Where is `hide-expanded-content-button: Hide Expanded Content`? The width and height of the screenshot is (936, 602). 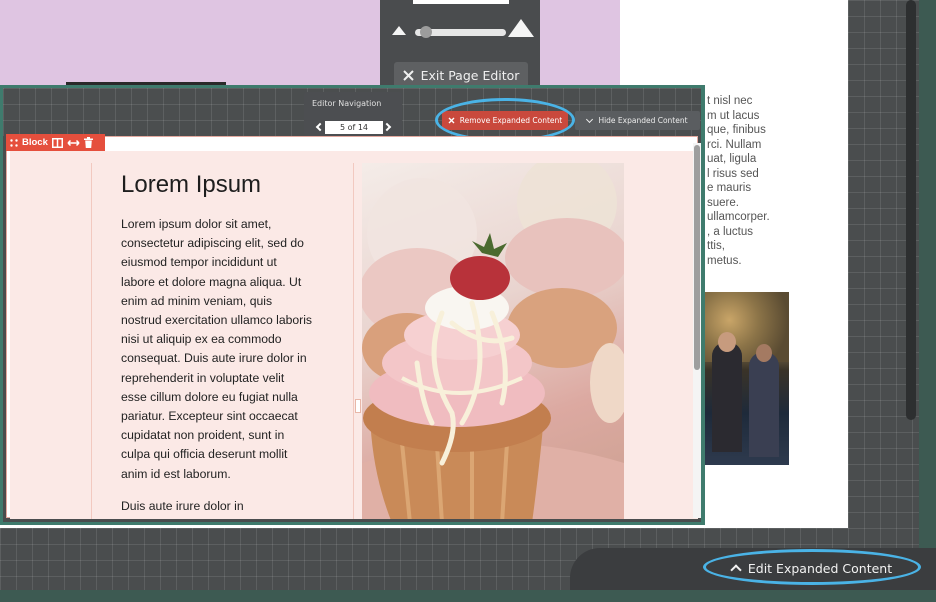 hide-expanded-content-button: Hide Expanded Content is located at coordinates (637, 120).